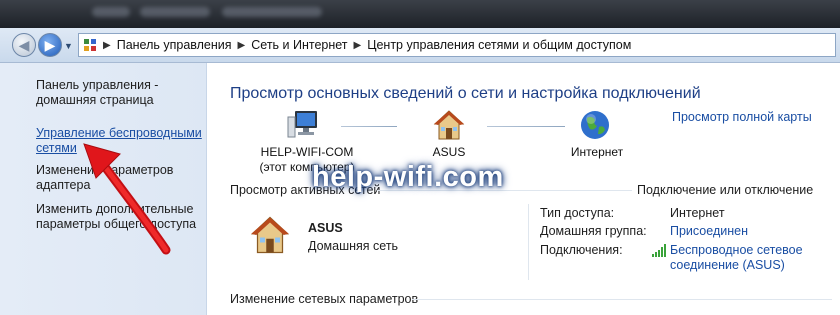  Describe the element at coordinates (95, 100) in the screenshot. I see `sidebar-item-label: домашняя страница` at that location.